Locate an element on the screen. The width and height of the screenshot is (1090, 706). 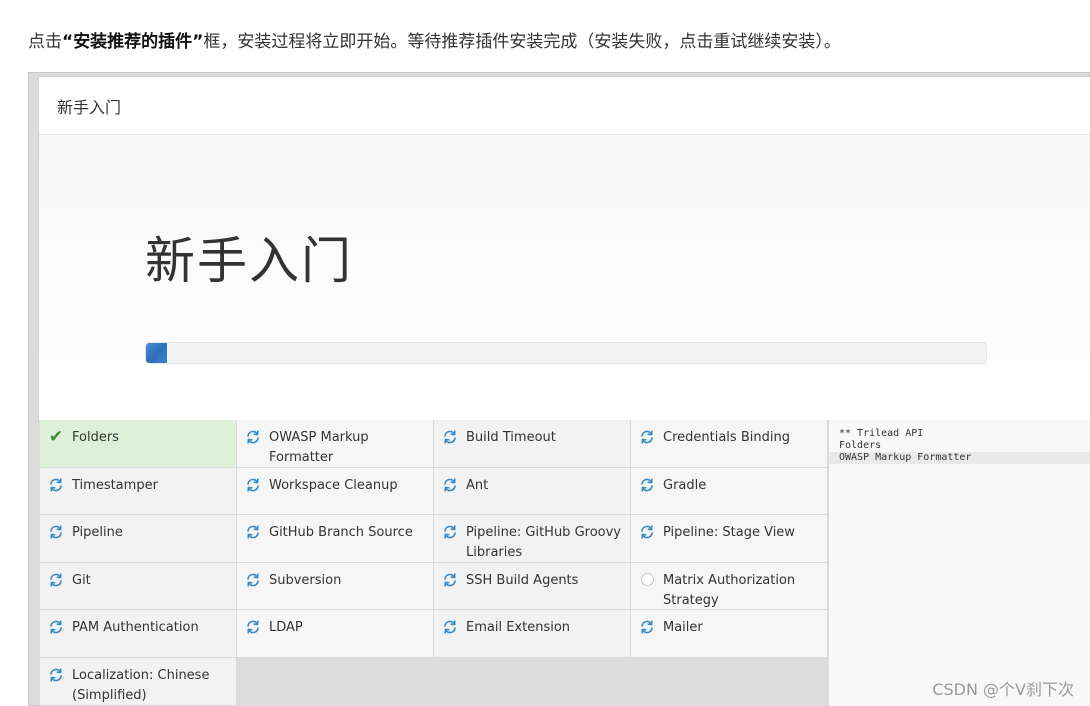
install-progress-bar is located at coordinates (566, 353).